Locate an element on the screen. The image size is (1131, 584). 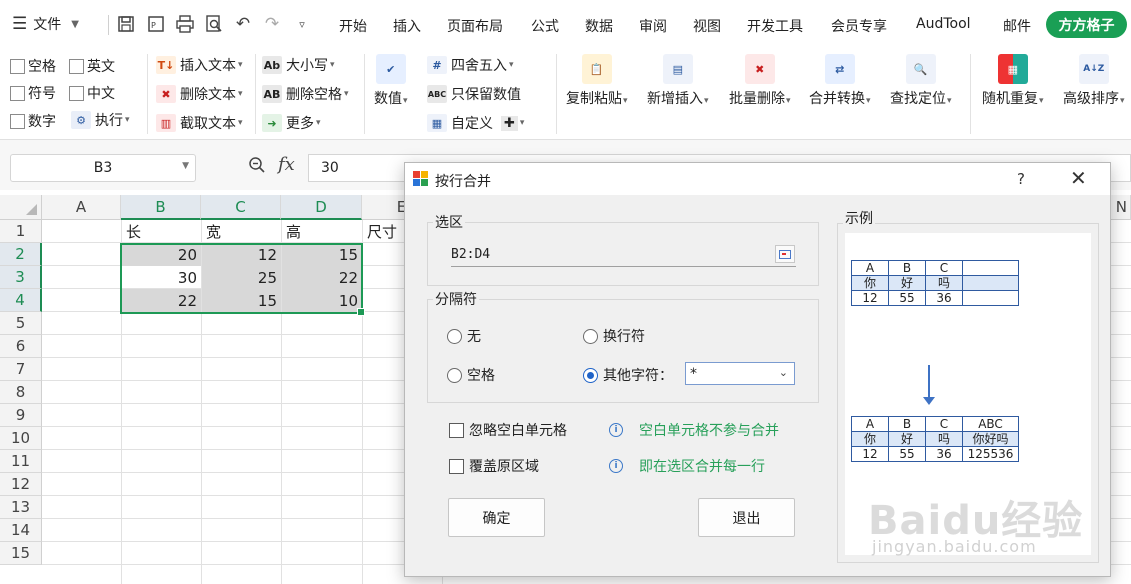
row-header-2: 2 is located at coordinates (21, 254).